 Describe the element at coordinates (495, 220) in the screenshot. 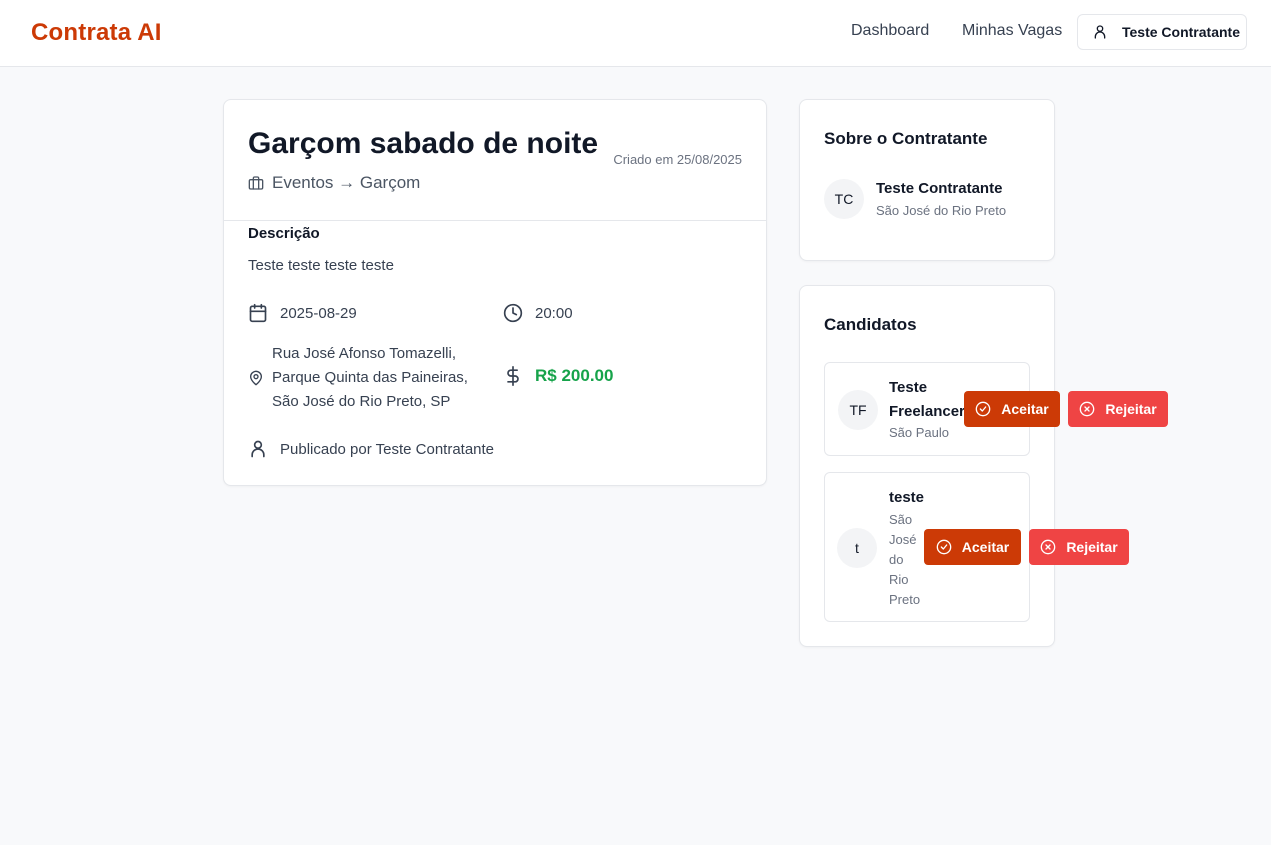

I see `divider` at that location.